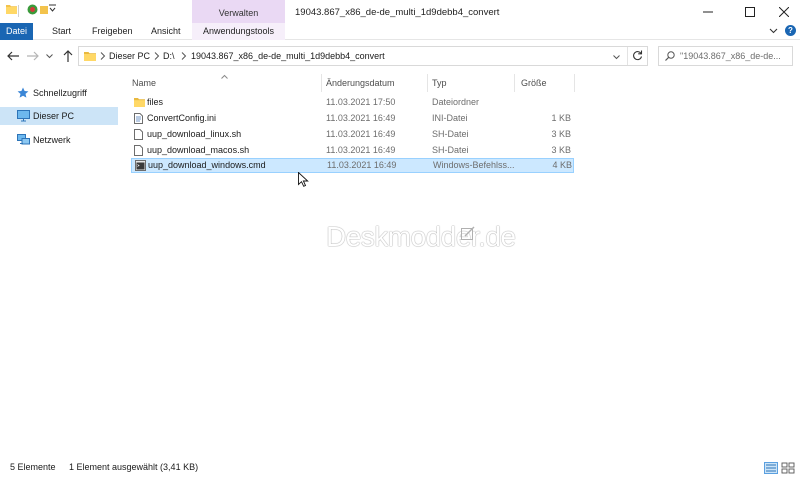  I want to click on details-view-icon, so click(771, 468).